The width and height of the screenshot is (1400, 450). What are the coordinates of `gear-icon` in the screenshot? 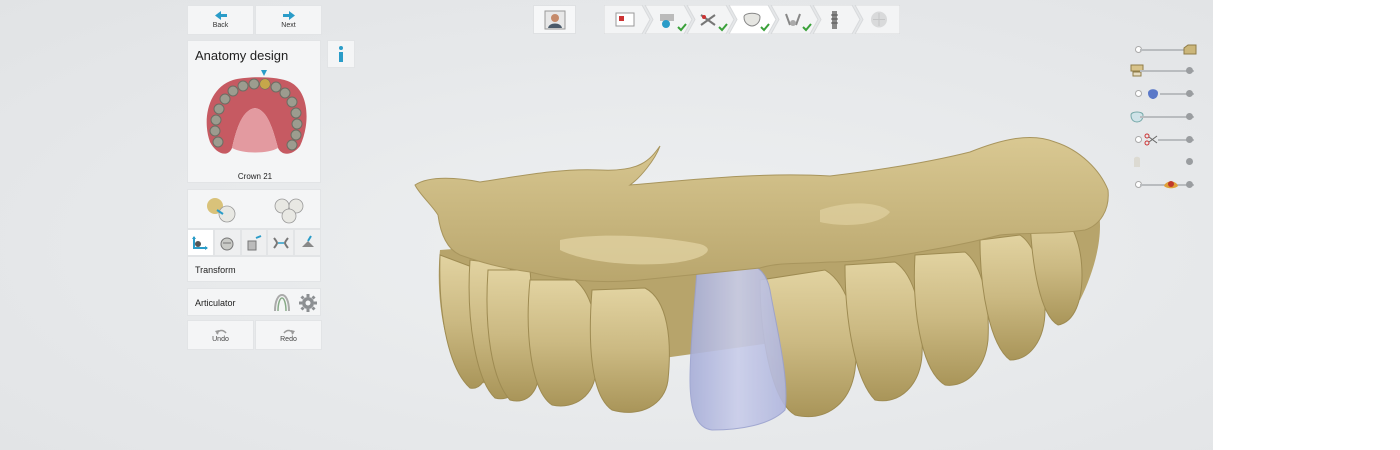 It's located at (308, 303).